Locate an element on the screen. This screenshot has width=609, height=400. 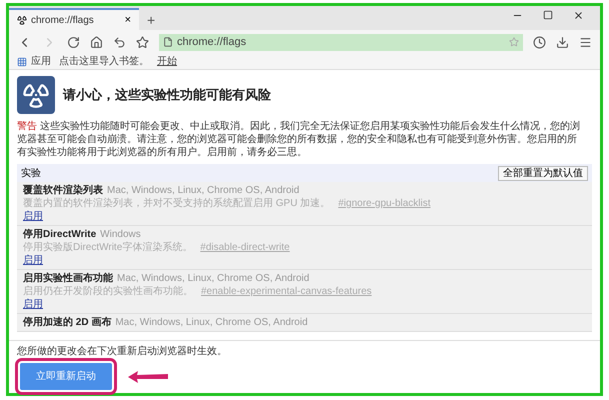
experiment-title: 停用加速的 2D 画布 is located at coordinates (67, 322).